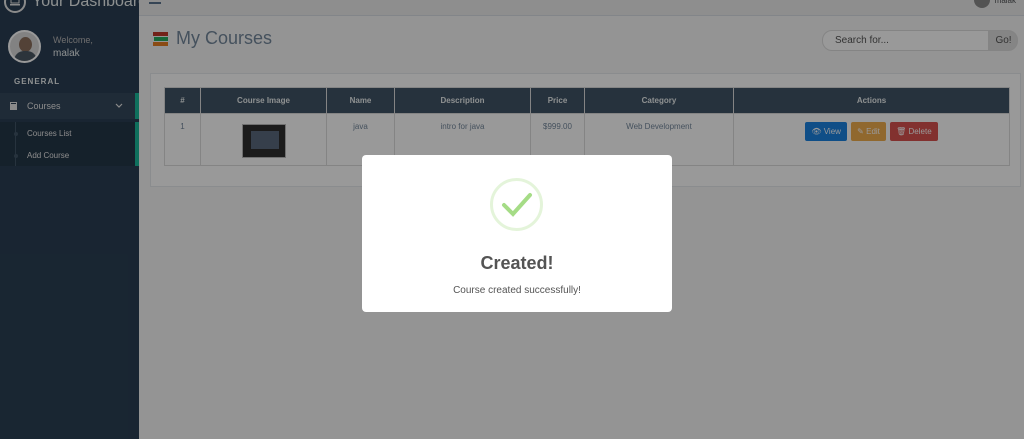 The height and width of the screenshot is (439, 1024). I want to click on success-modal: Created! Course created successfully!, so click(517, 233).